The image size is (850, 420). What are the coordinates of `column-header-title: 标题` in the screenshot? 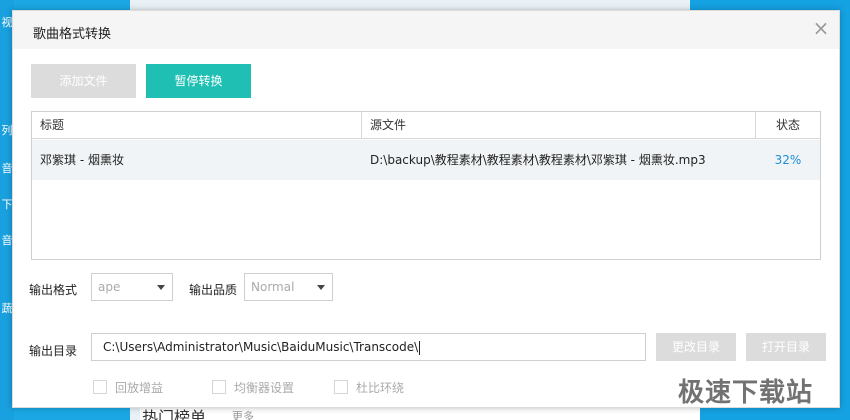 It's located at (197, 125).